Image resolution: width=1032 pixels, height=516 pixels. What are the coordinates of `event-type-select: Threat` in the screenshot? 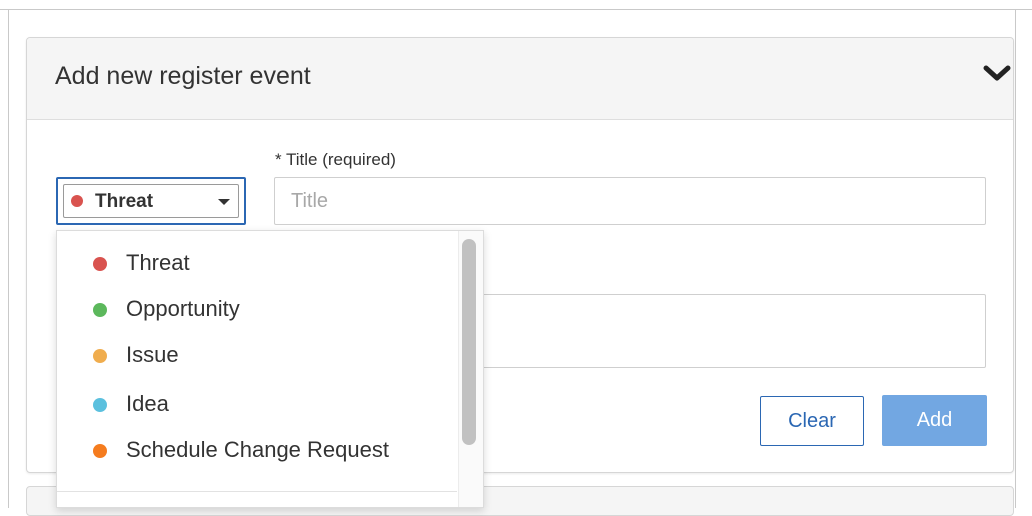 It's located at (151, 201).